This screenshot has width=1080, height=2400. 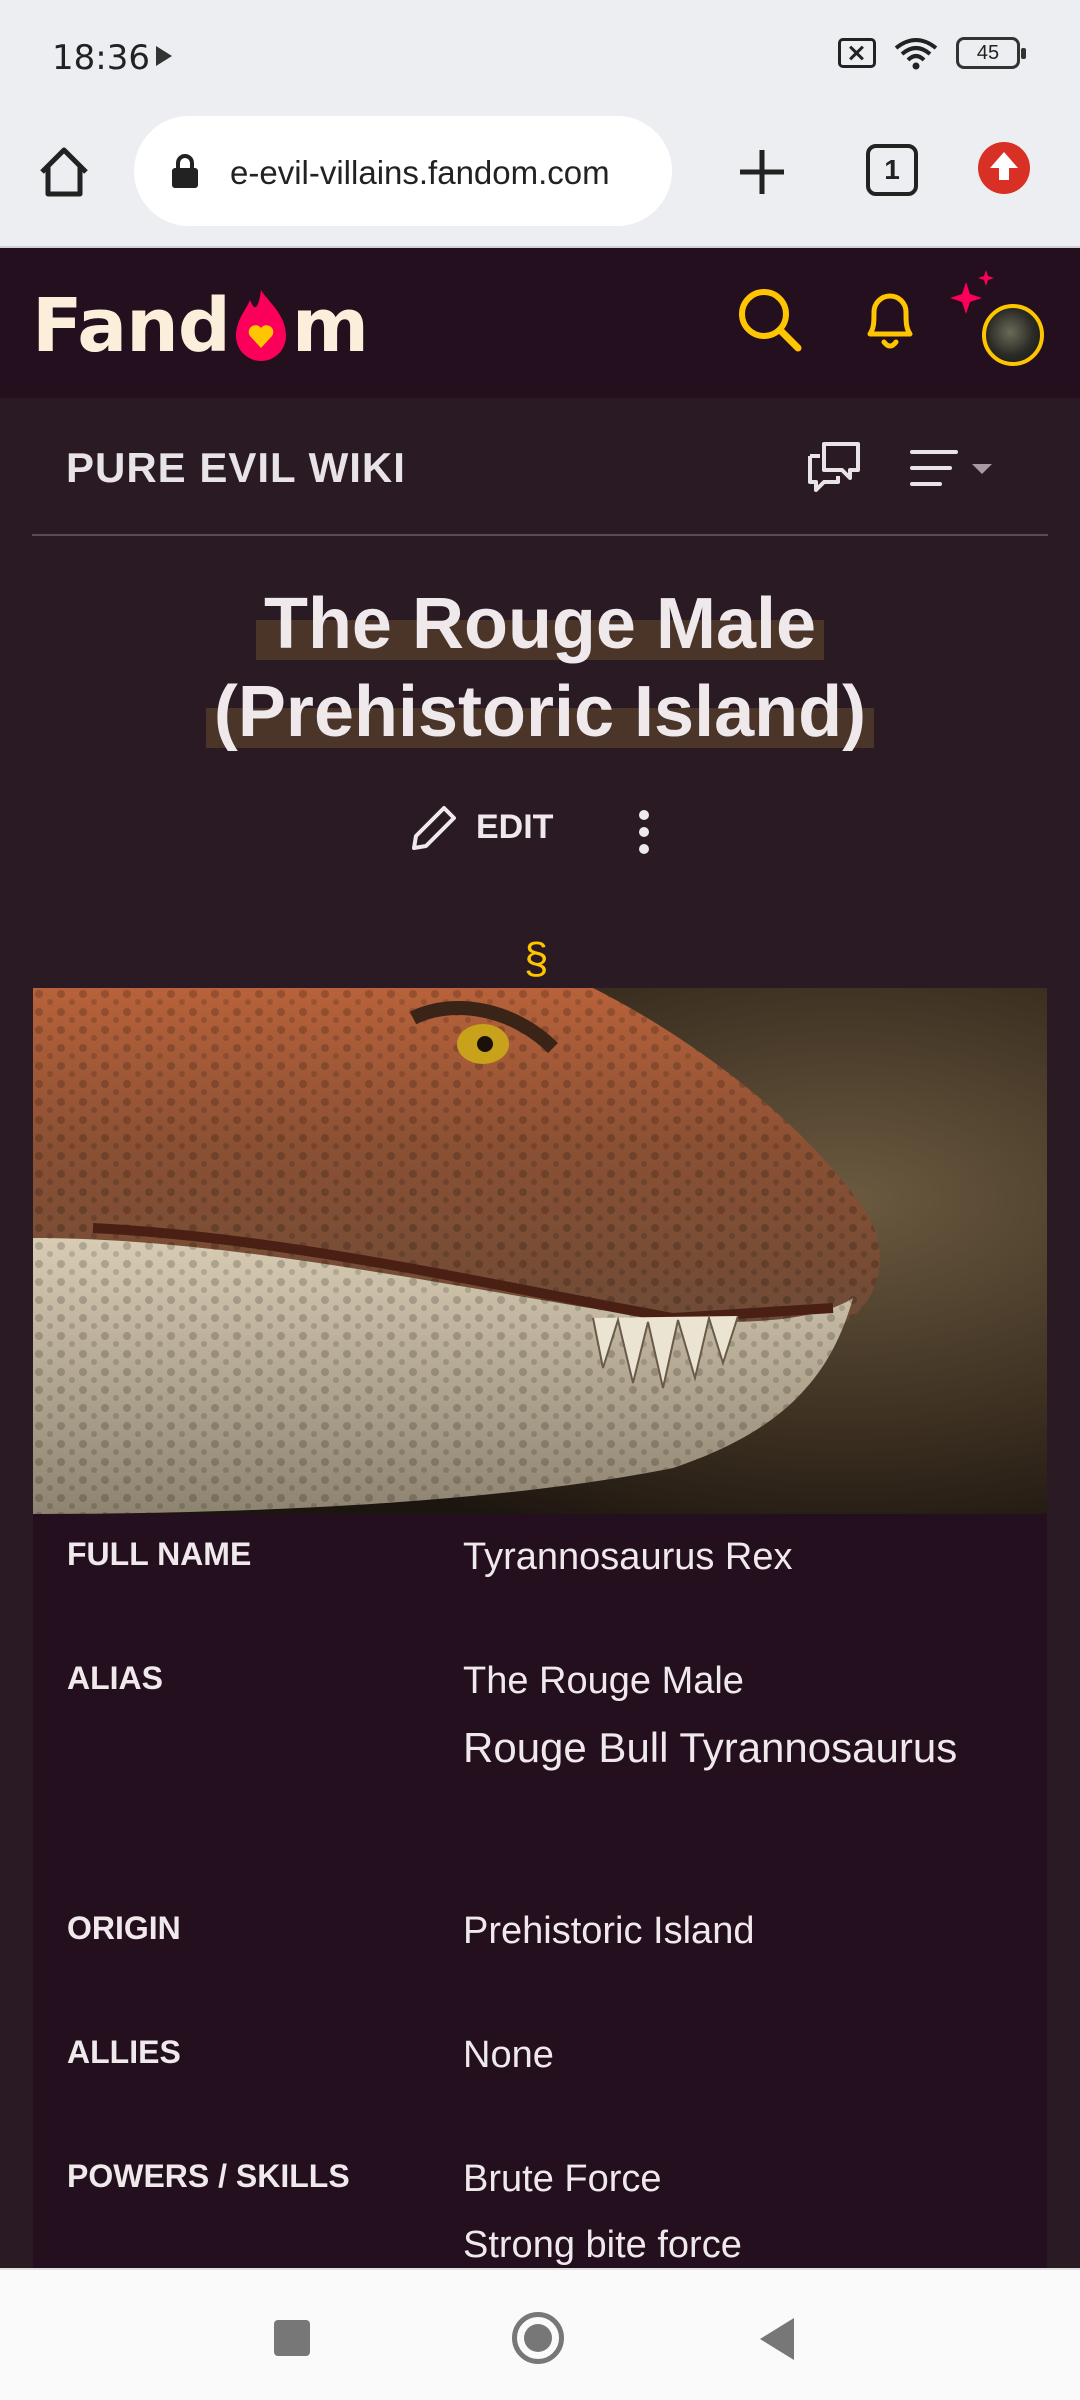 What do you see at coordinates (953, 468) in the screenshot?
I see `menu-icon` at bounding box center [953, 468].